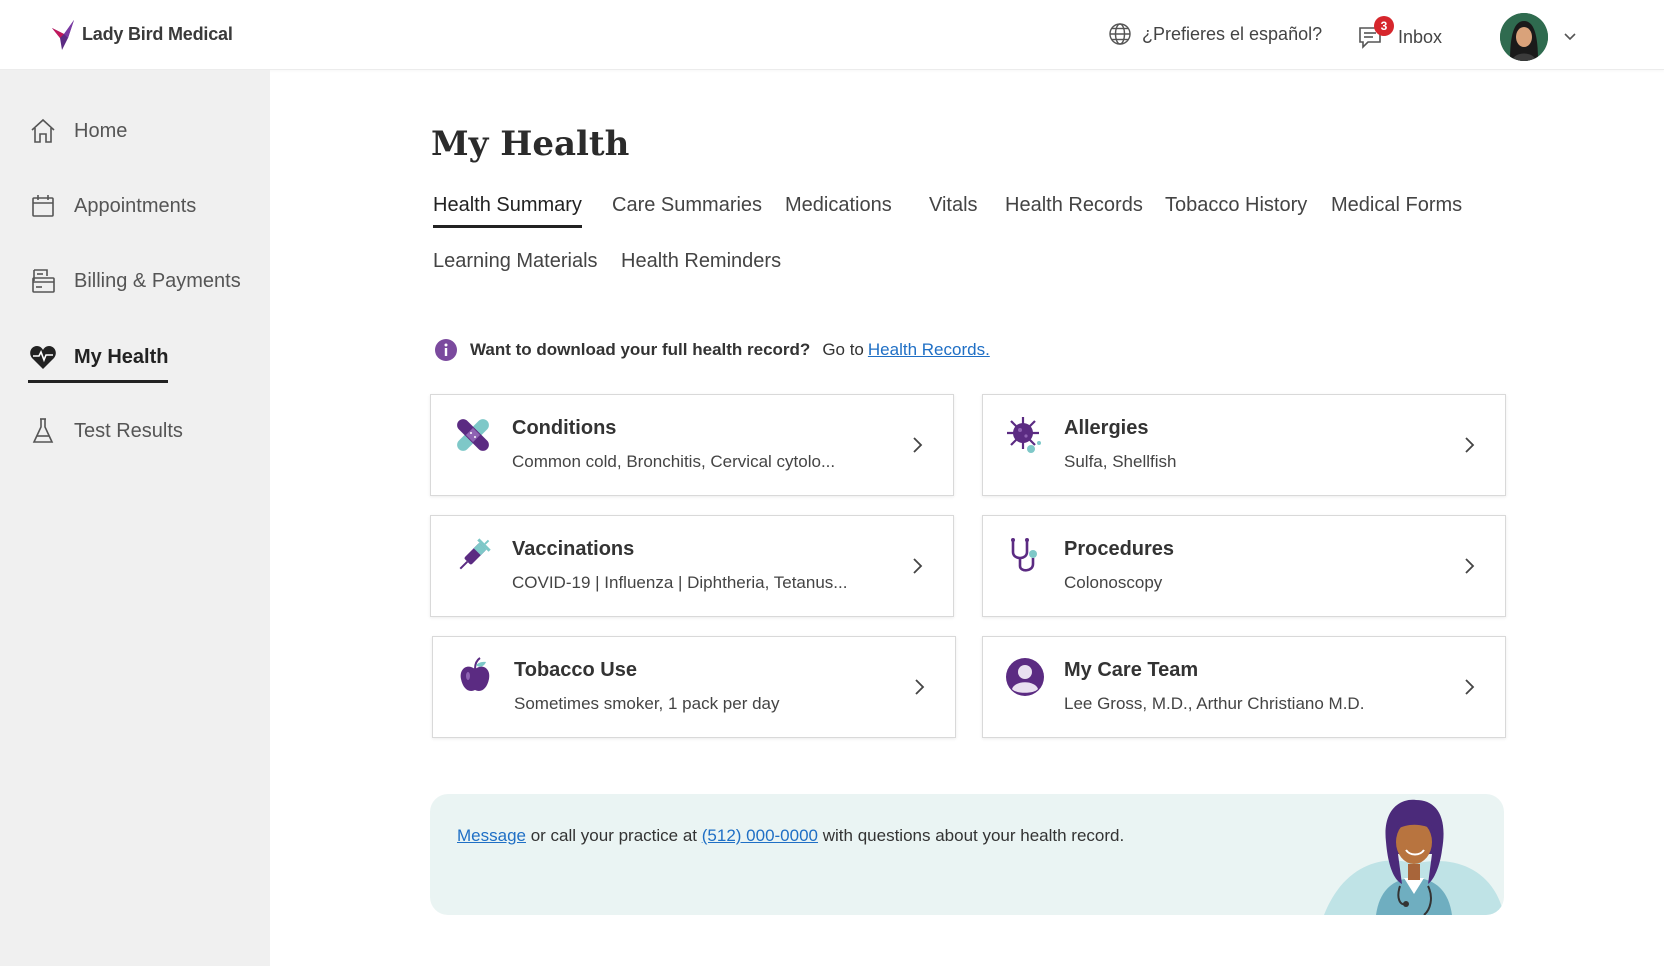 Image resolution: width=1664 pixels, height=966 pixels. I want to click on sidebar-item-billing: Billing & Payments, so click(134, 281).